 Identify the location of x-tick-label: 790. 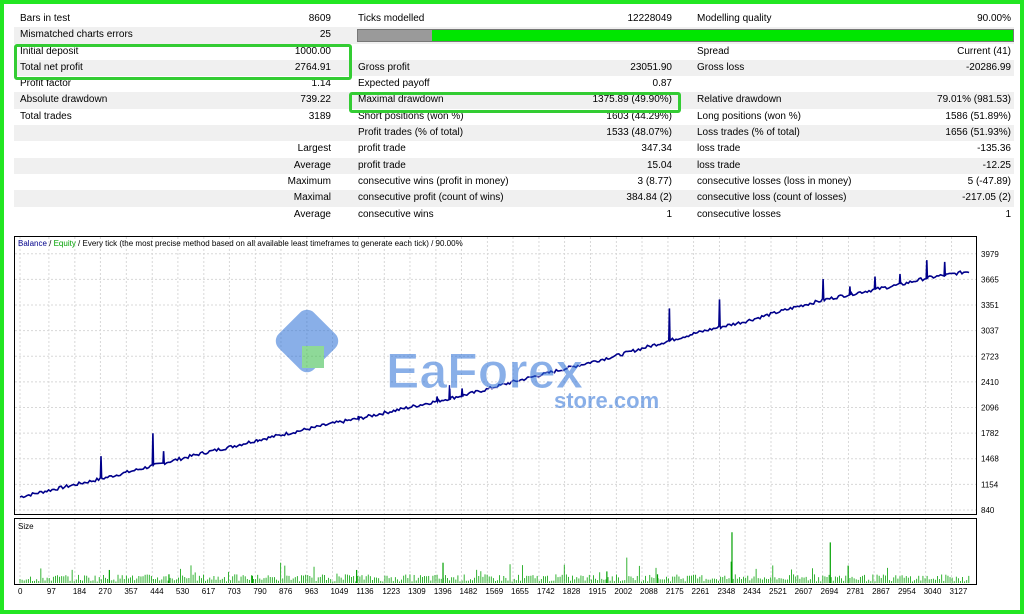
(260, 591).